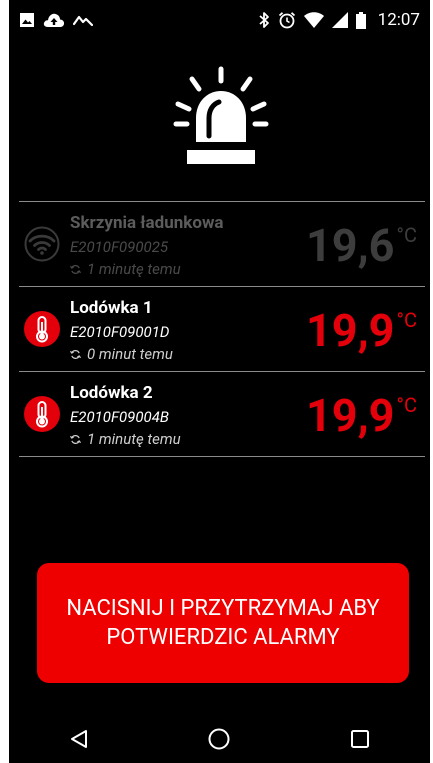 The width and height of the screenshot is (433, 763). I want to click on sensor-updated: 0 minut temu, so click(121, 354).